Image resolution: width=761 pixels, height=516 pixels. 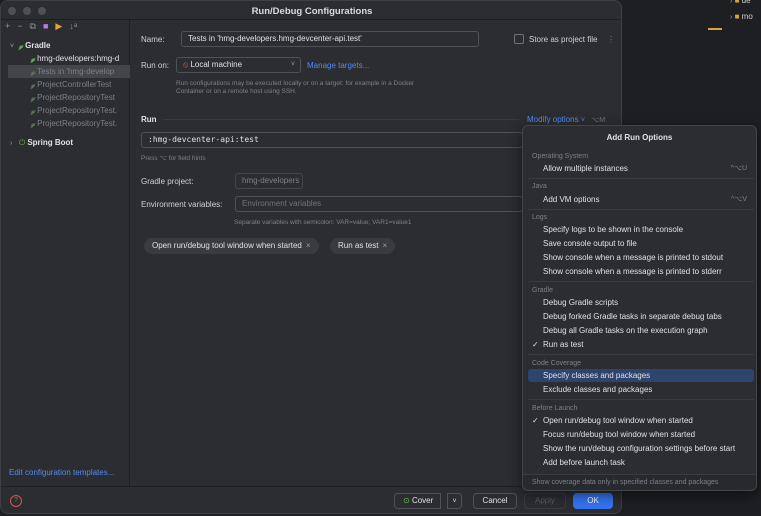 What do you see at coordinates (641, 168) in the screenshot?
I see `option-allow-multiple-instances: Allow multiple instances ^⌥U` at bounding box center [641, 168].